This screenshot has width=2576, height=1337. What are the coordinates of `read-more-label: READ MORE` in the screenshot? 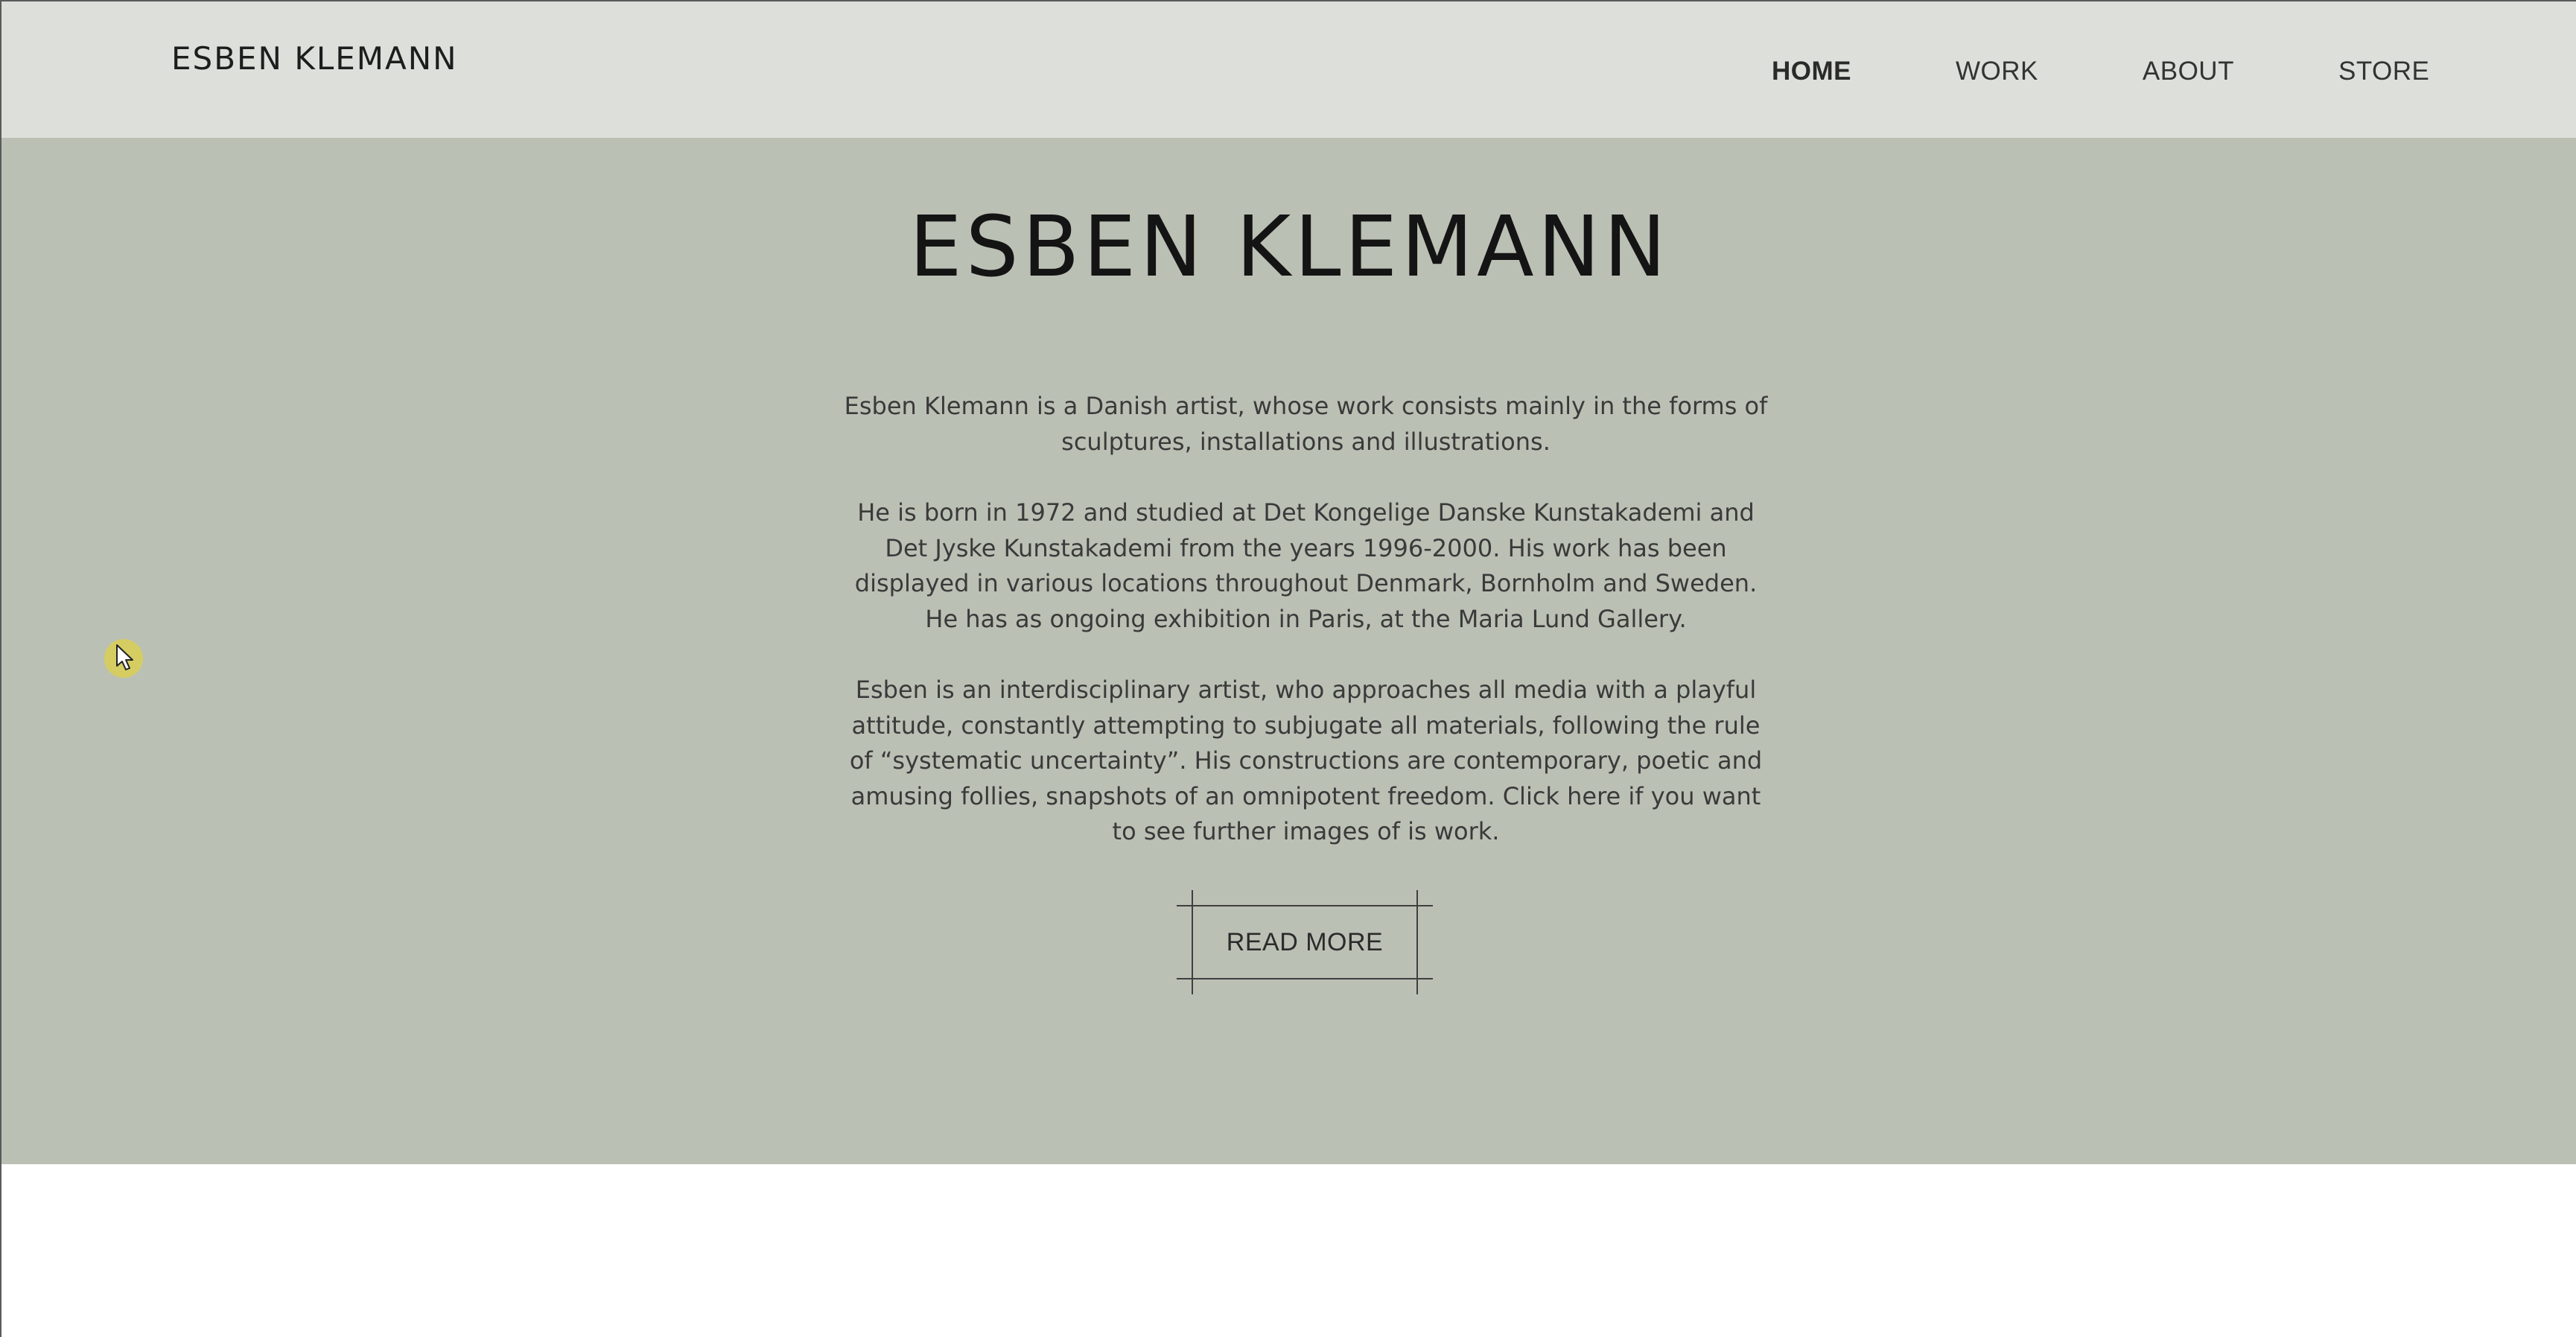 It's located at (1305, 941).